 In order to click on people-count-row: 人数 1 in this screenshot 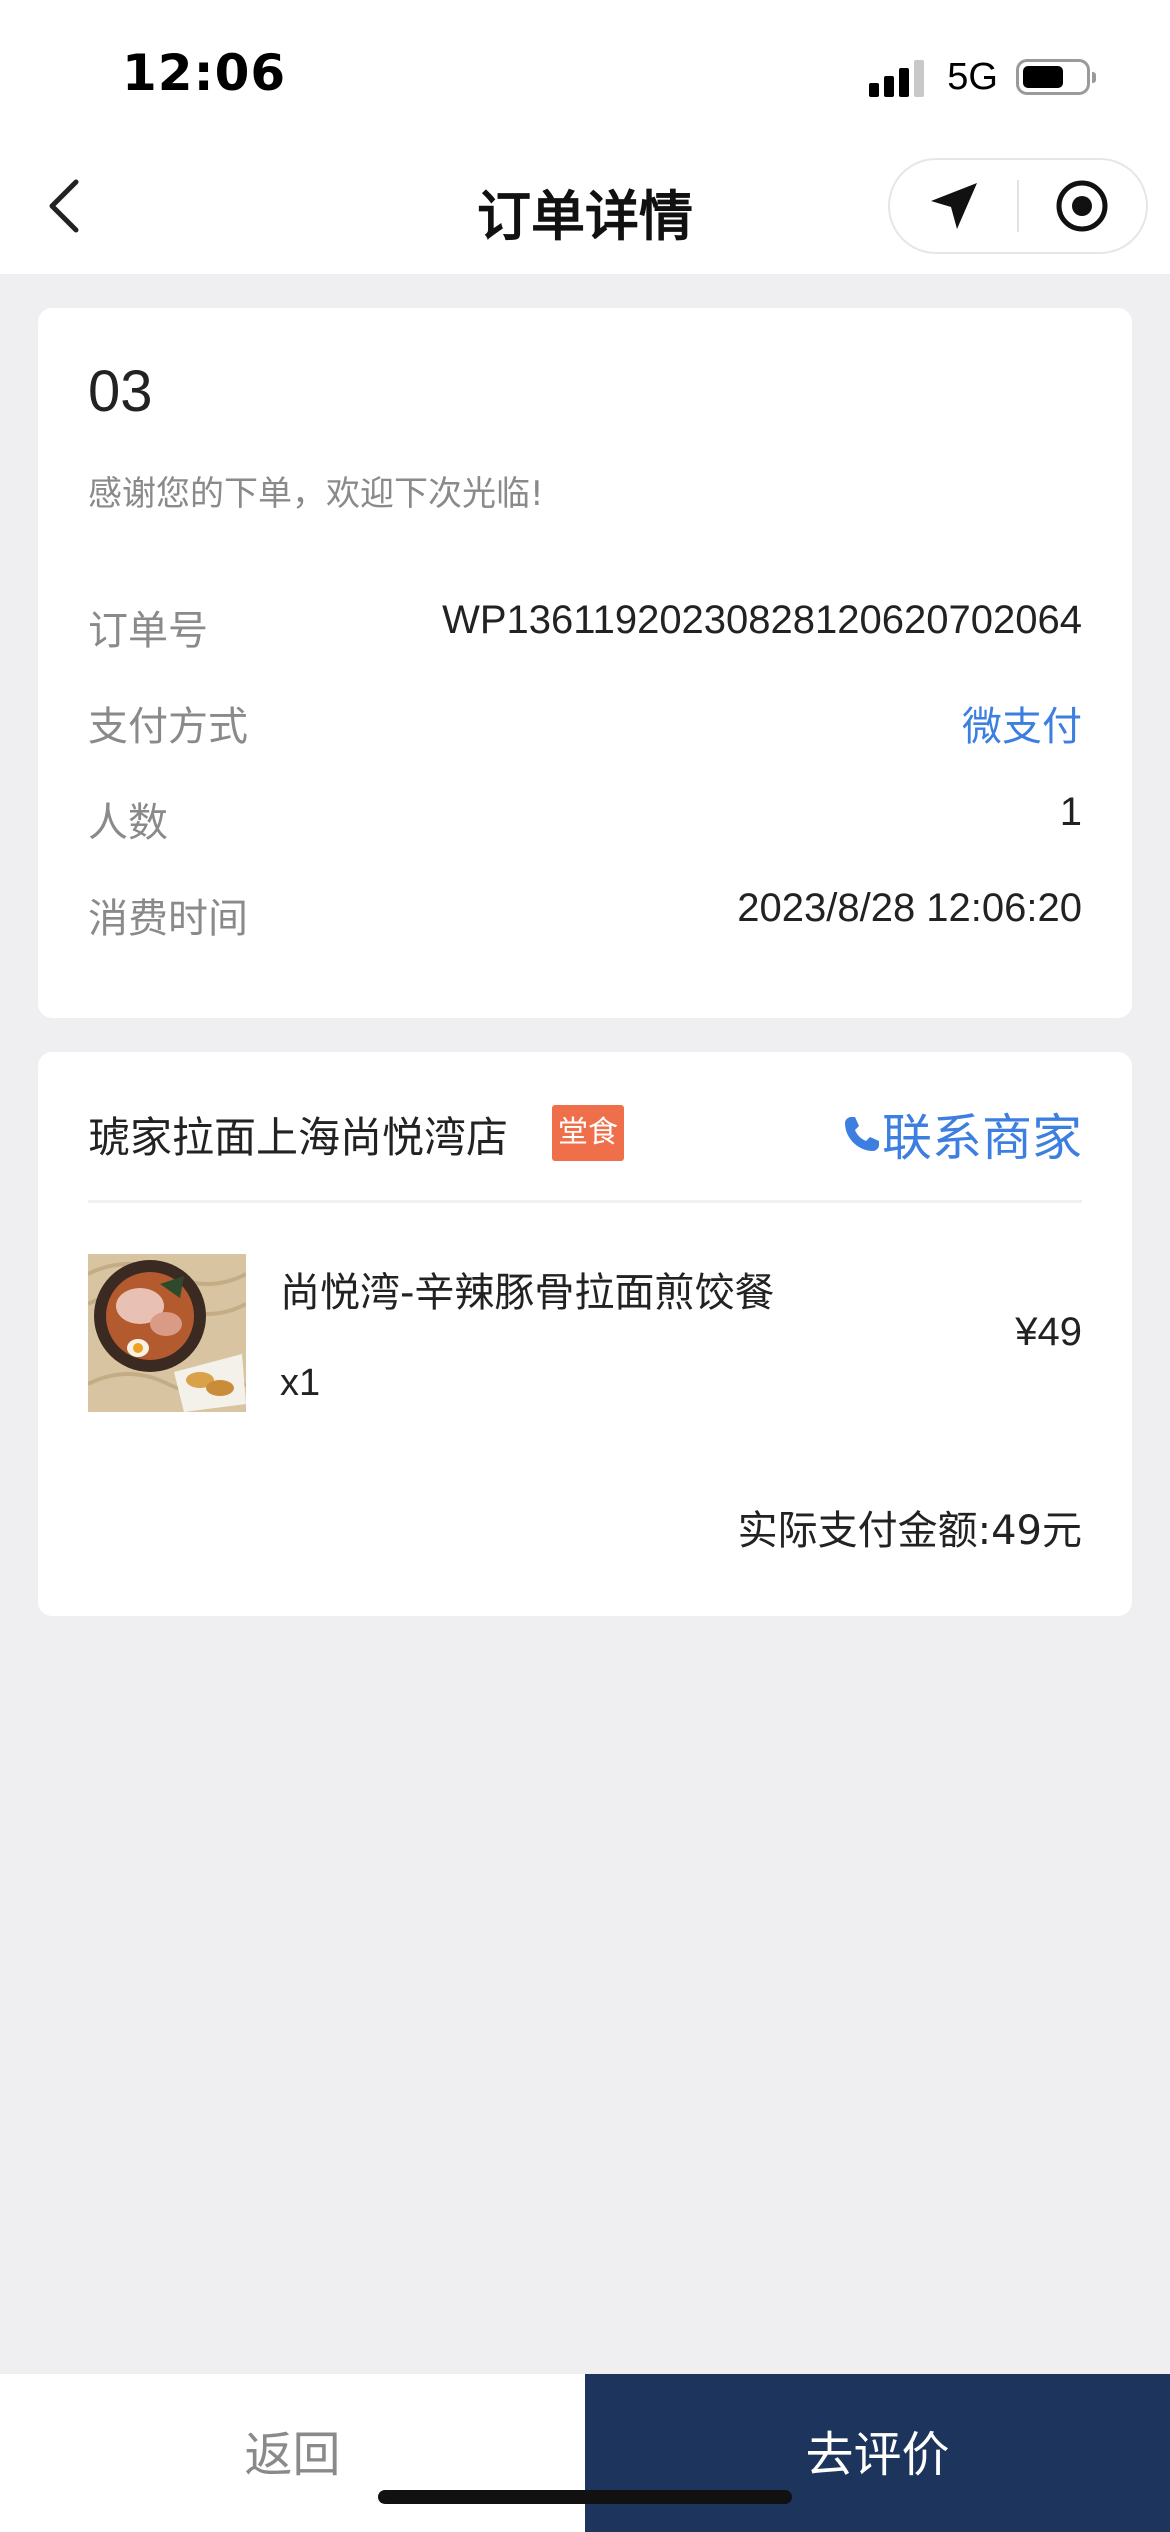, I will do `click(585, 820)`.